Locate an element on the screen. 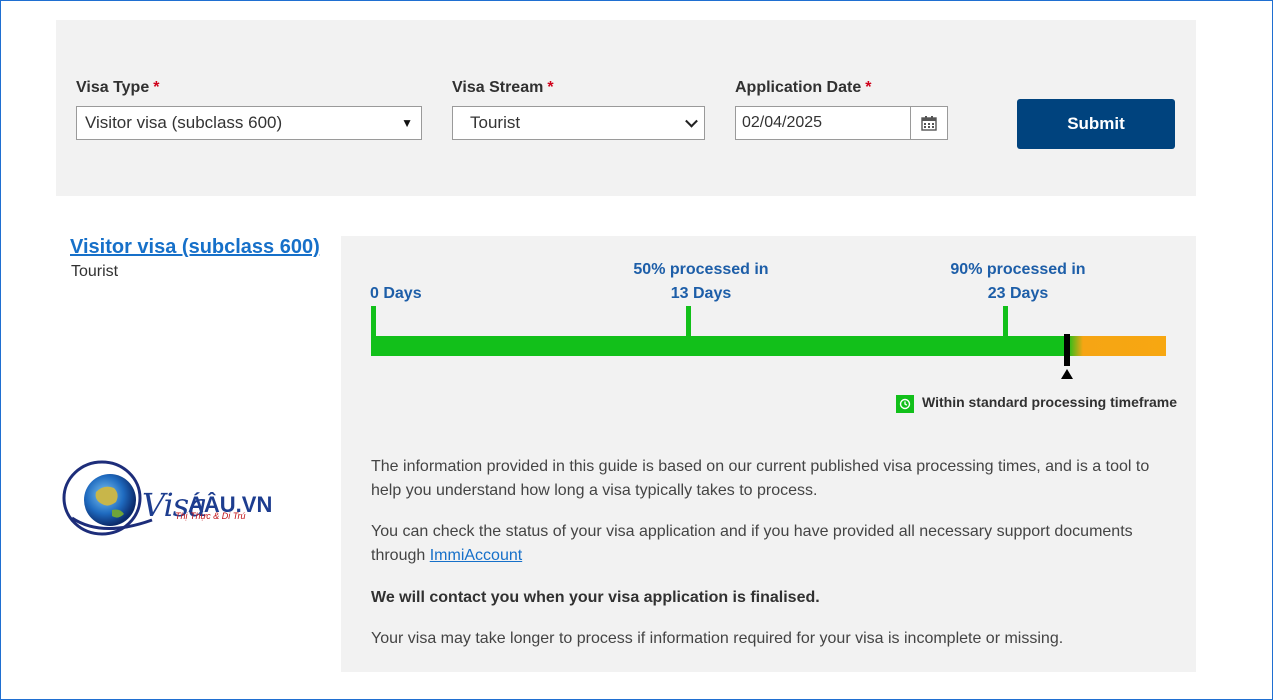  application-date-input: 02/04/2025 is located at coordinates (823, 123).